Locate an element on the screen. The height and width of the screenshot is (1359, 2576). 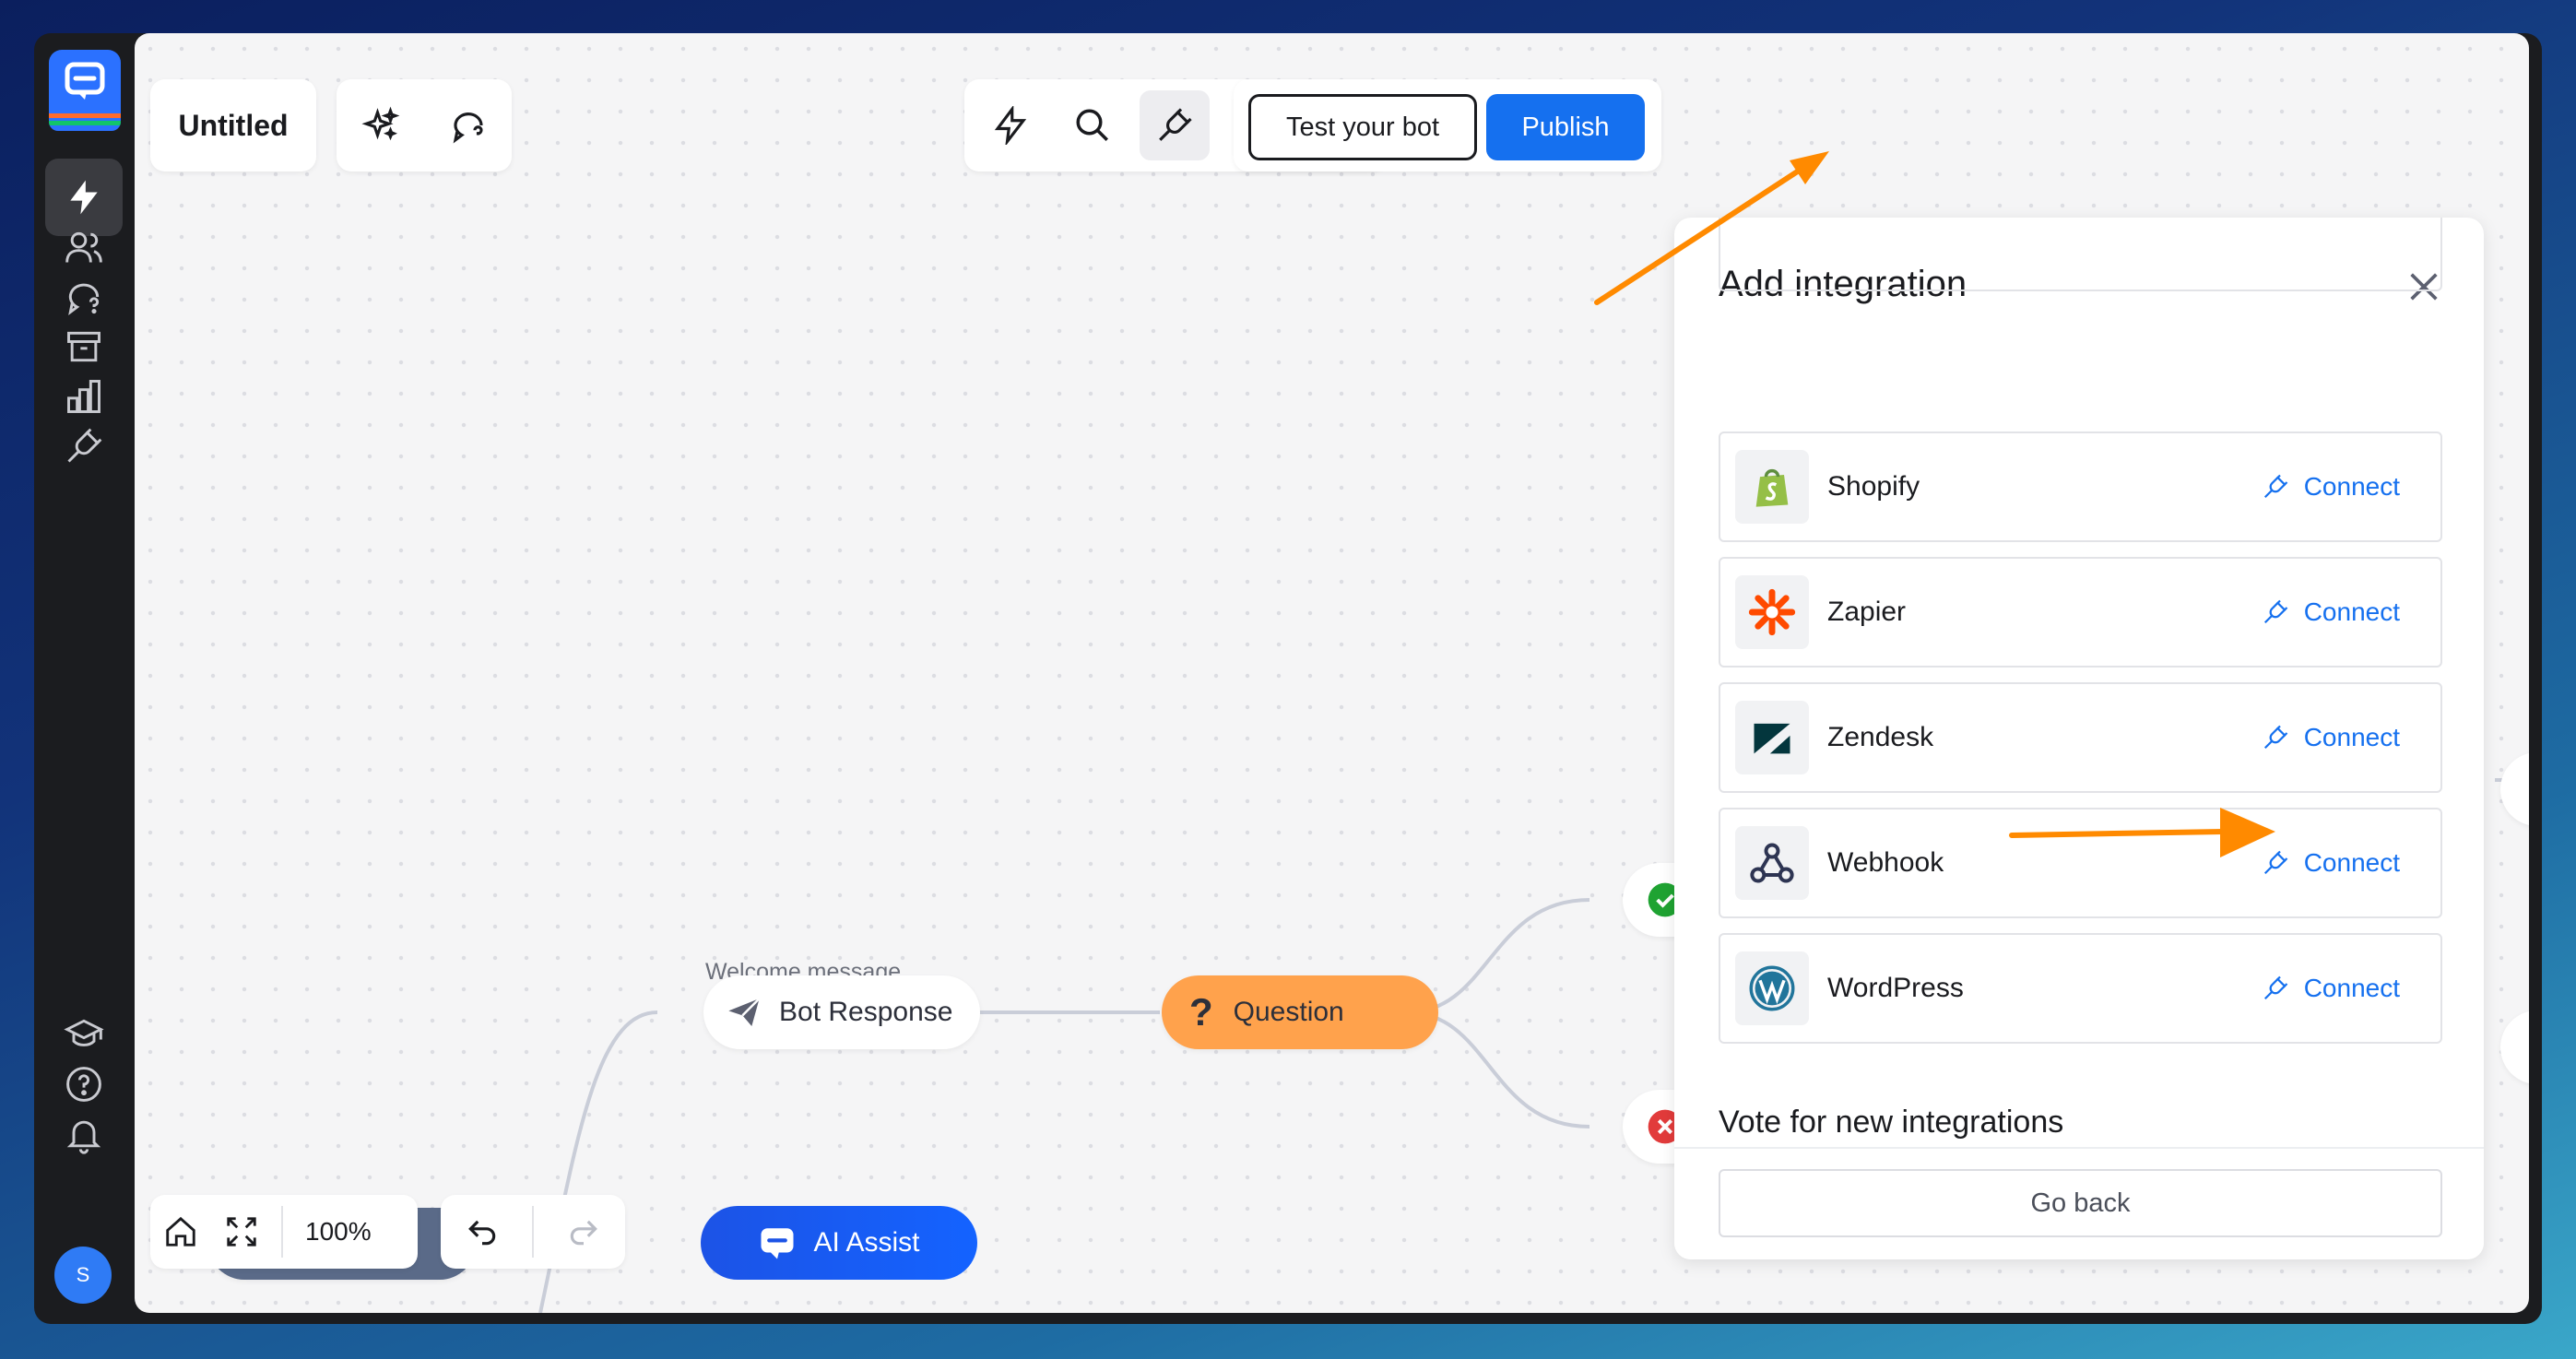
integration-name: Shopify is located at coordinates (1873, 486).